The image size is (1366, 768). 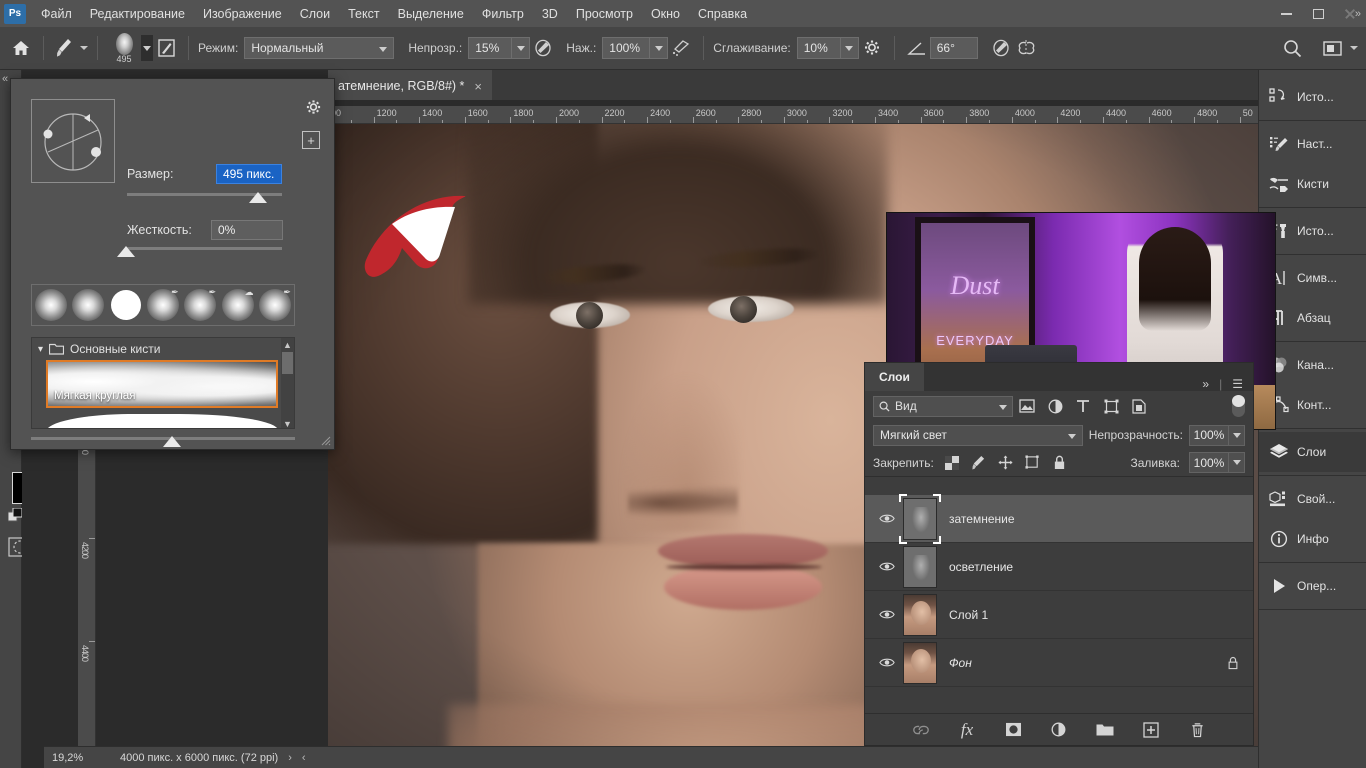 What do you see at coordinates (490, 48) in the screenshot?
I see `opacity-input: 15%` at bounding box center [490, 48].